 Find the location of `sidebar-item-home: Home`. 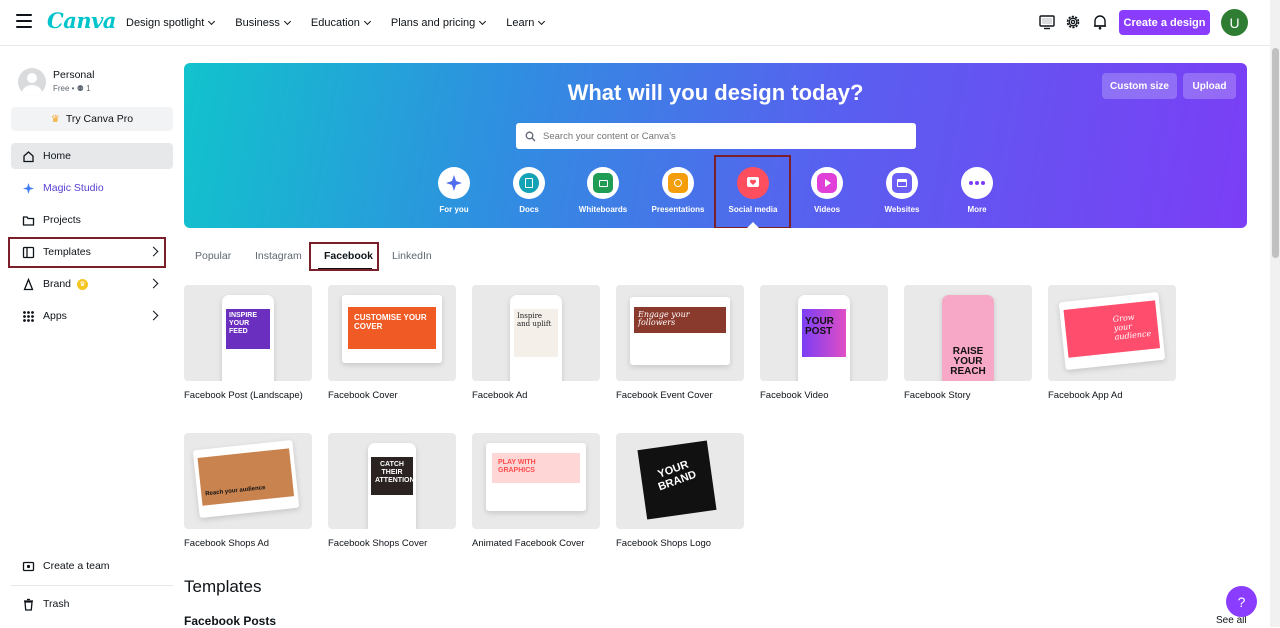

sidebar-item-home: Home is located at coordinates (92, 156).